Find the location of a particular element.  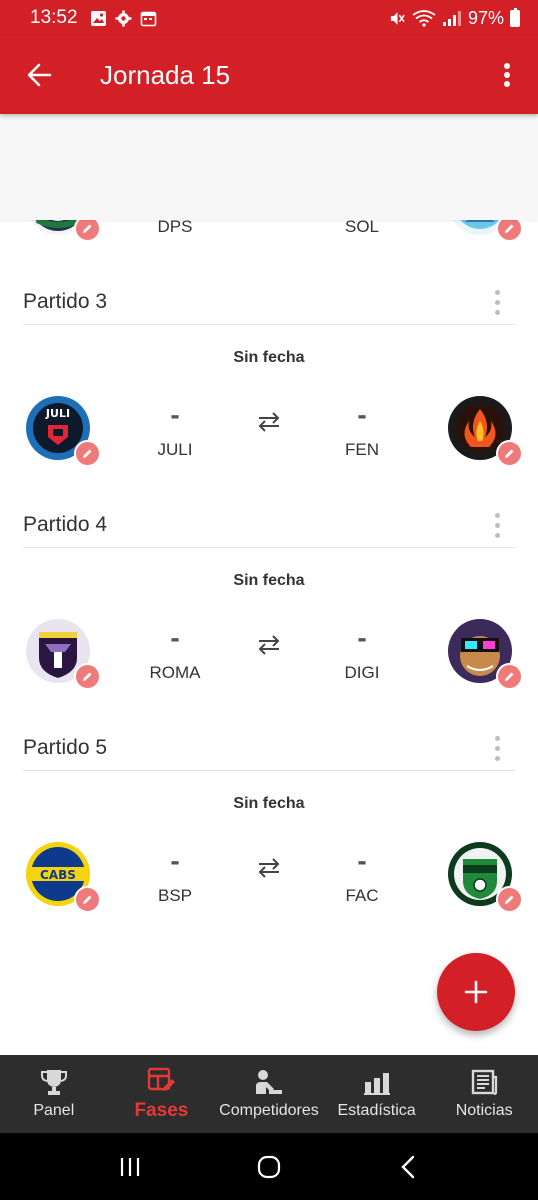

nav-item-panel: Panel is located at coordinates (54, 1094).